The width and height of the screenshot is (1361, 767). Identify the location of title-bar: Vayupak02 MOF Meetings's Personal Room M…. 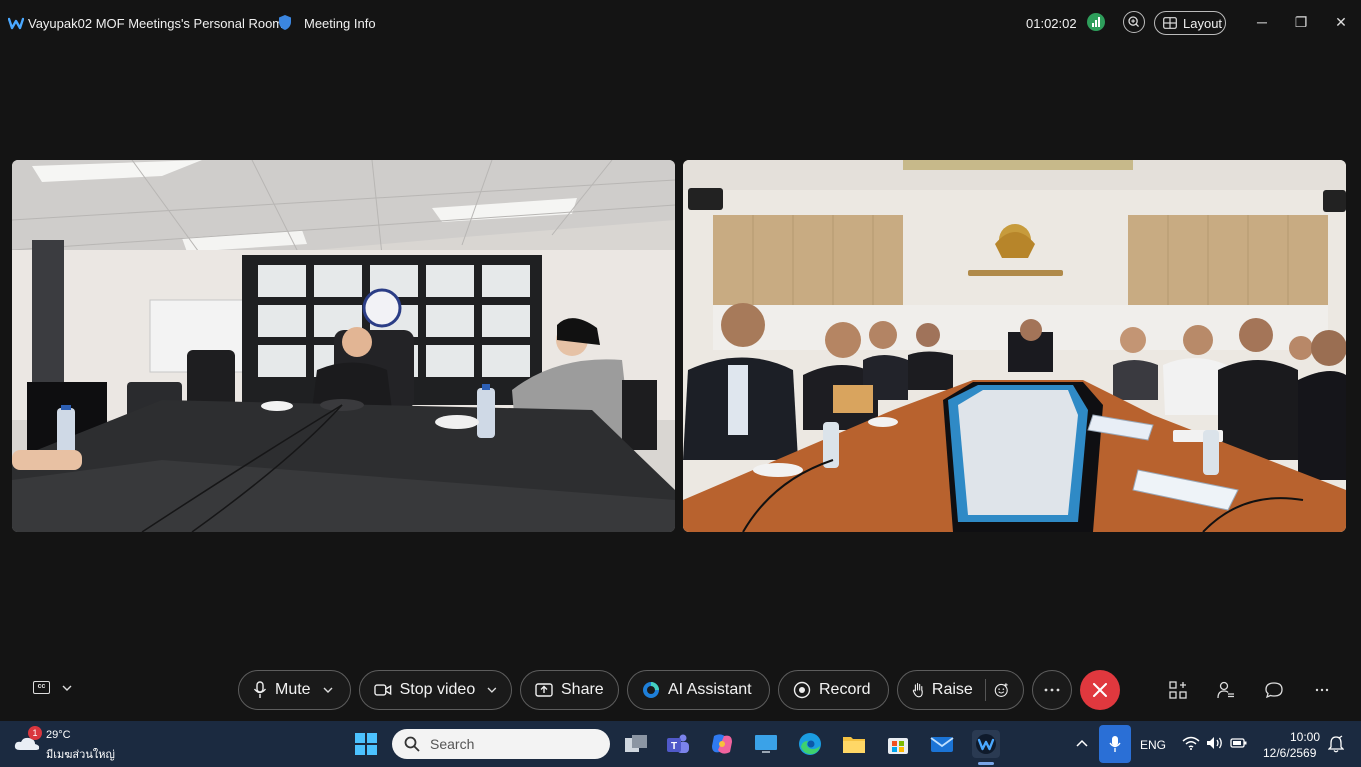
(680, 23).